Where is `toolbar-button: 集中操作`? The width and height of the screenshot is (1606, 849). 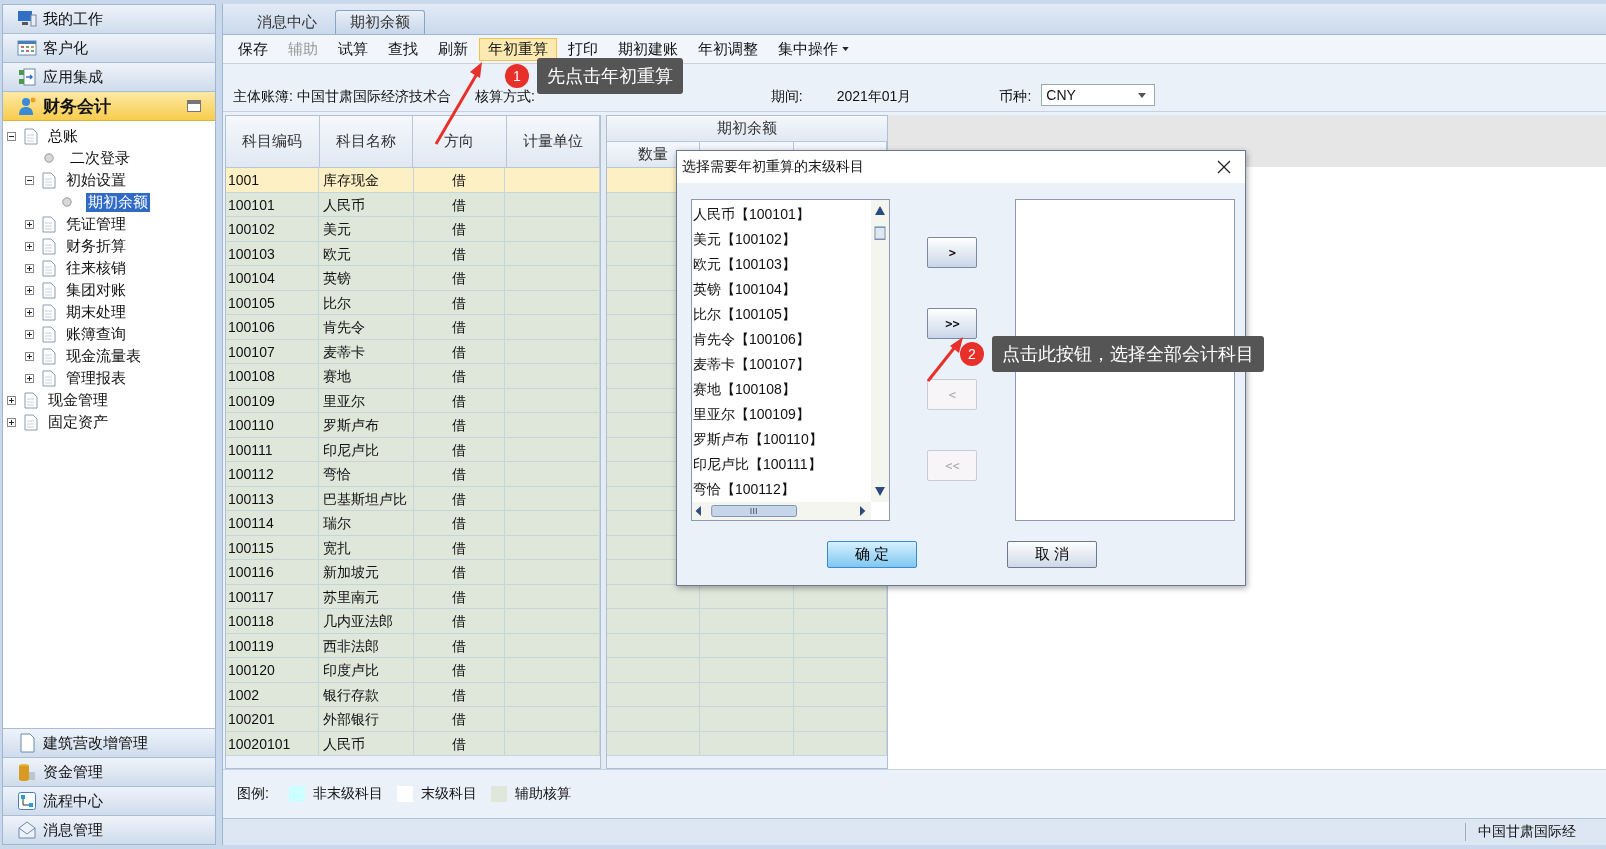 toolbar-button: 集中操作 is located at coordinates (813, 49).